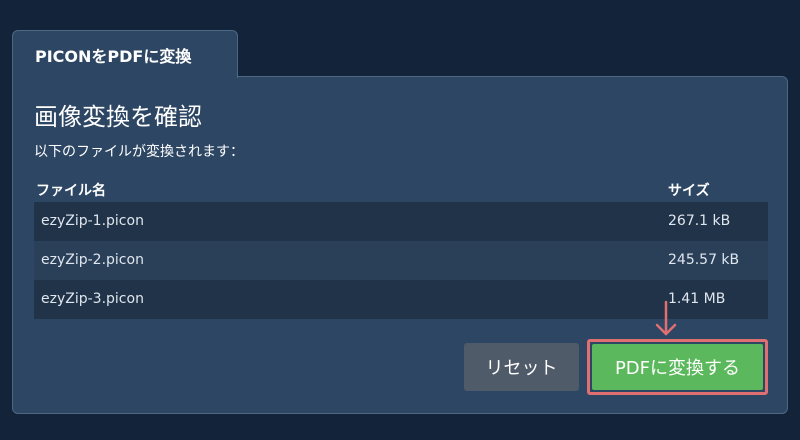 The height and width of the screenshot is (440, 800). I want to click on down-arrow-icon, so click(666, 318).